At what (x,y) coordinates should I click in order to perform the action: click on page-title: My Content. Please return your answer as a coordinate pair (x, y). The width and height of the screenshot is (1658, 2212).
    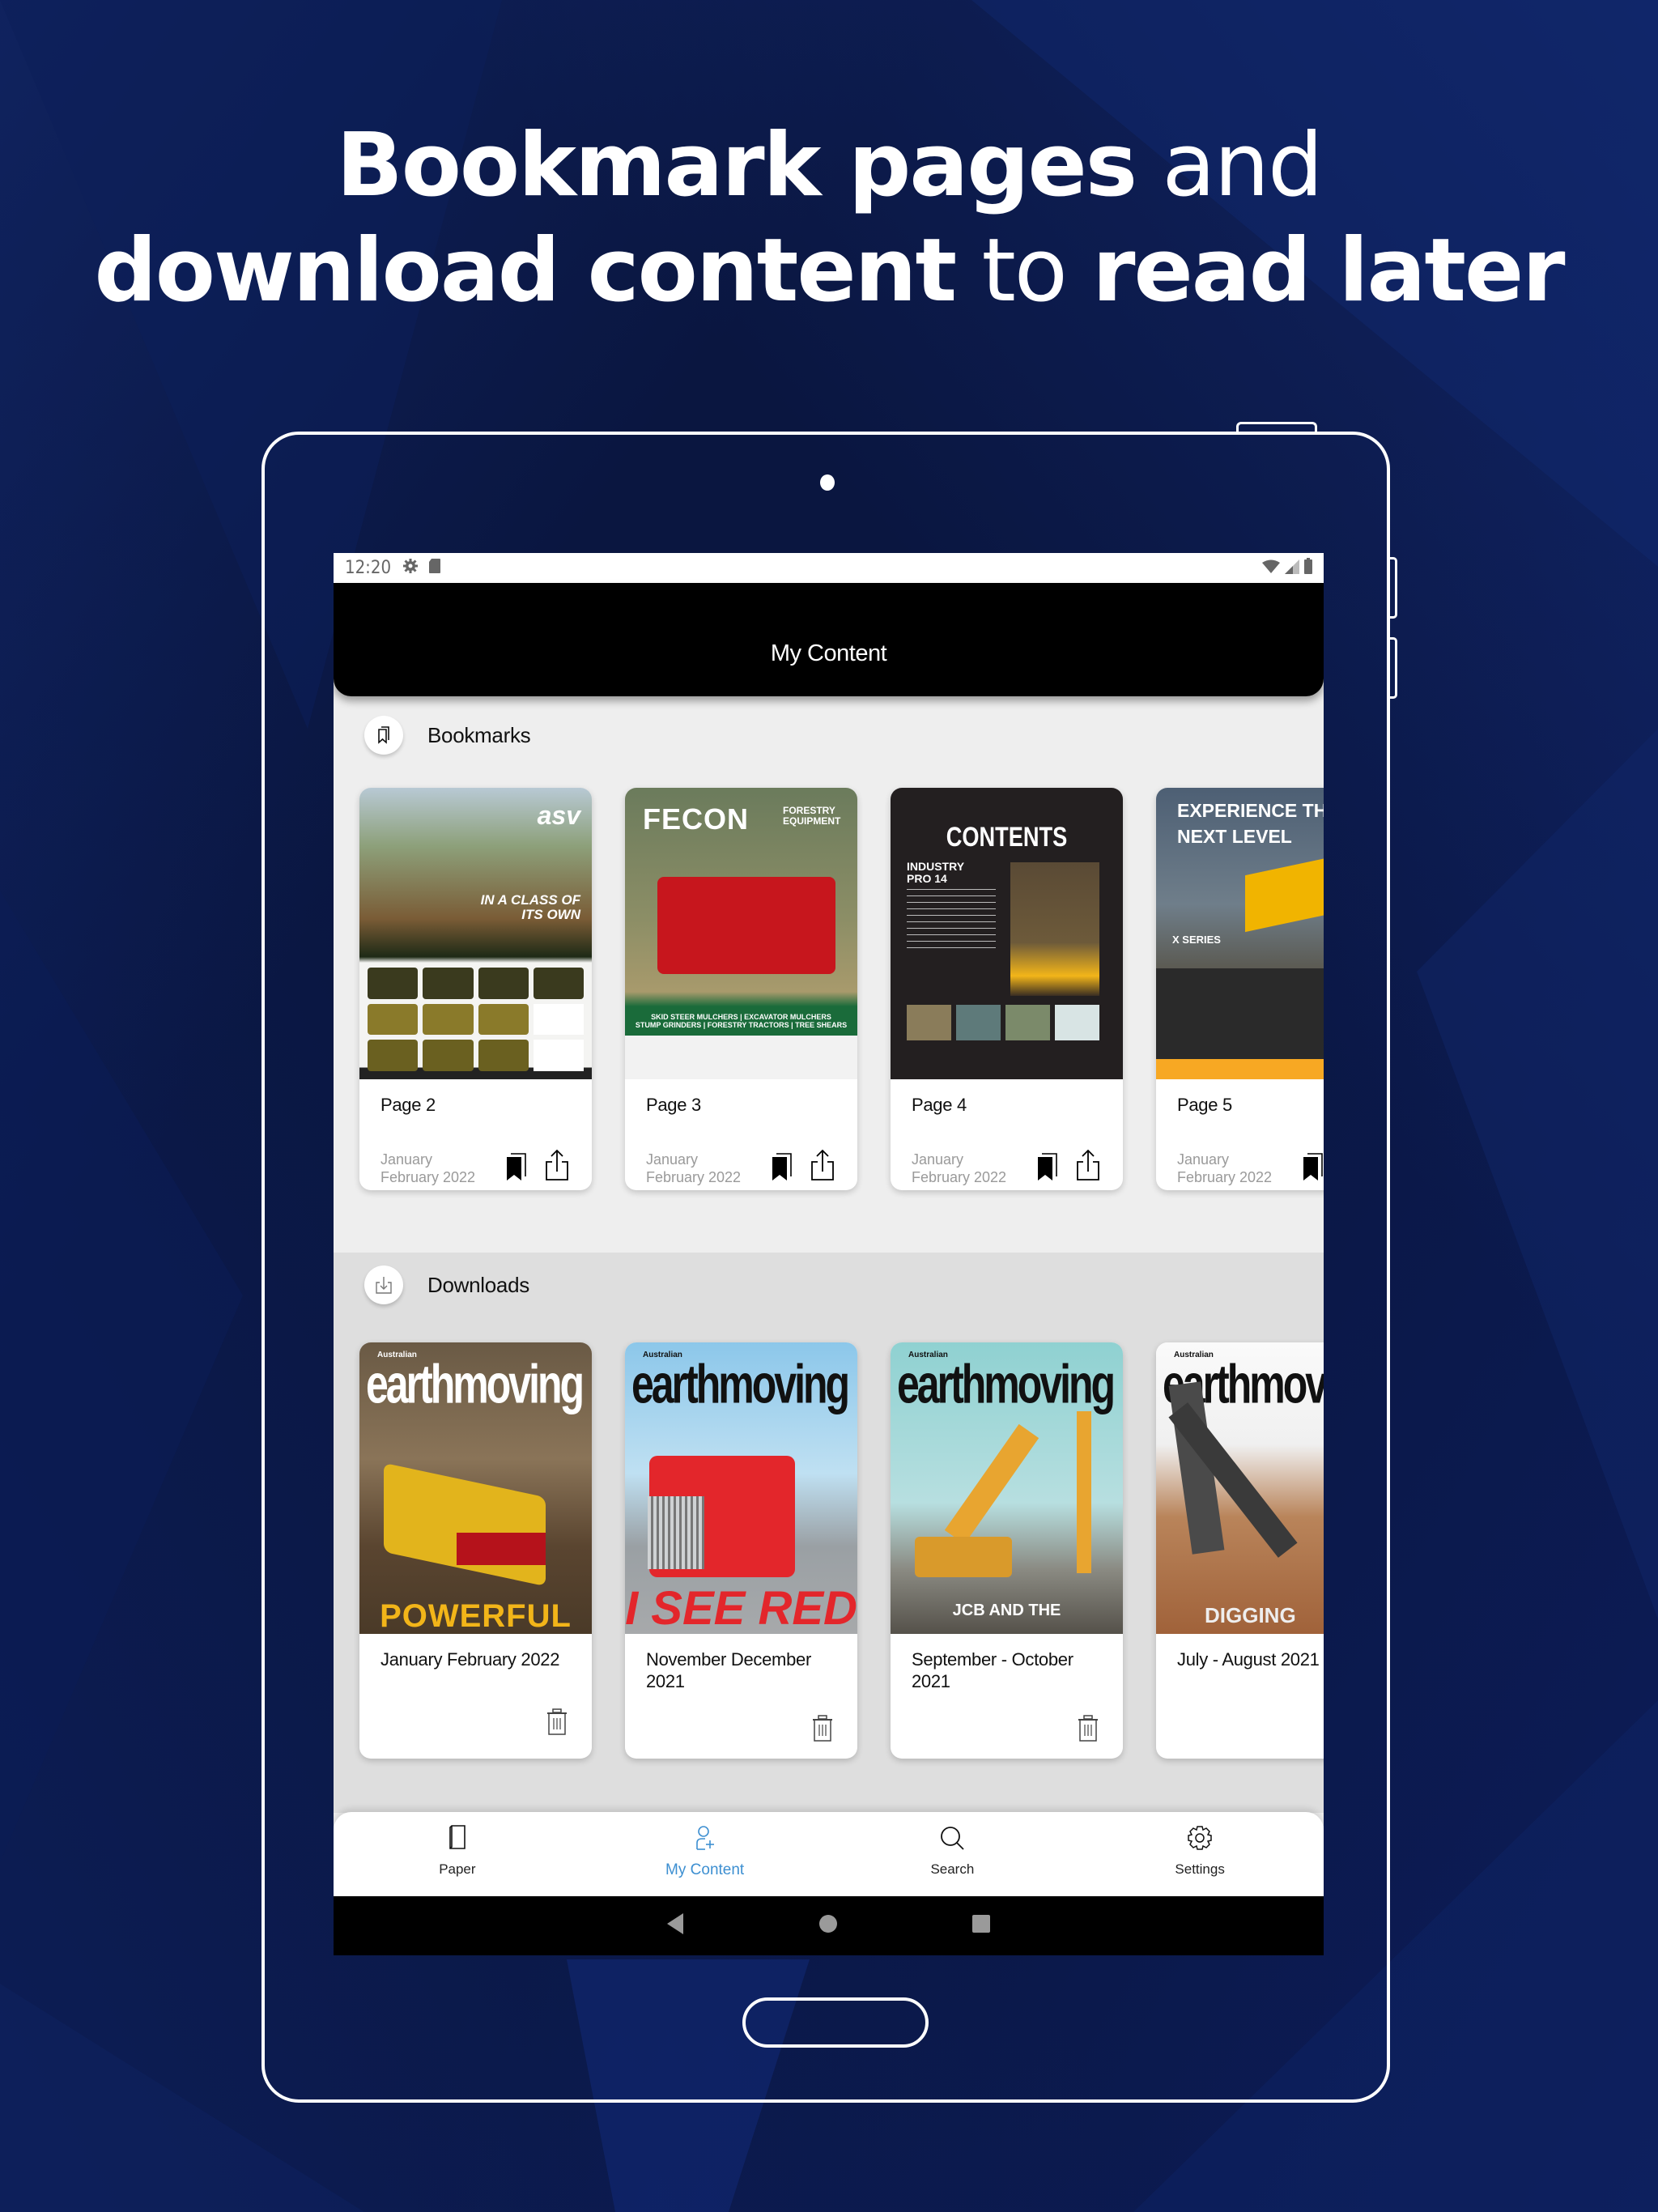
    Looking at the image, I should click on (828, 653).